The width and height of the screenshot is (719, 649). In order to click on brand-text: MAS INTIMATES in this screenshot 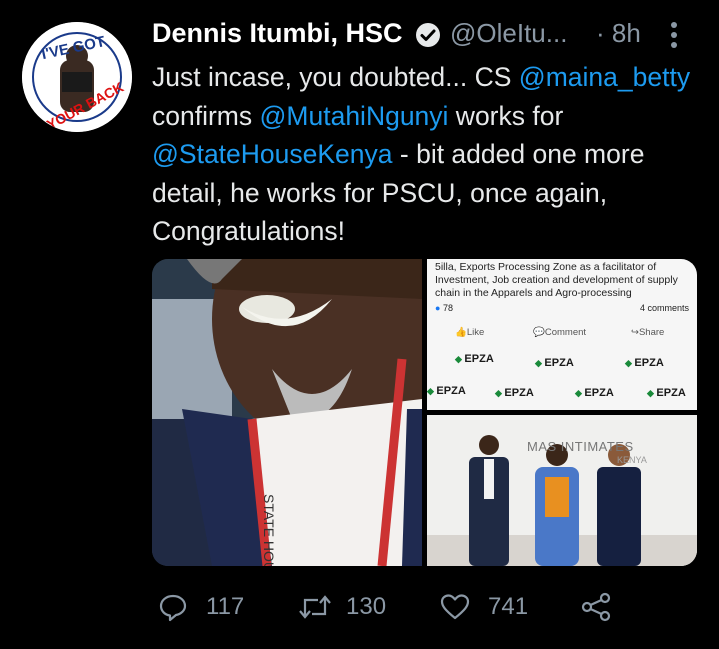, I will do `click(580, 446)`.